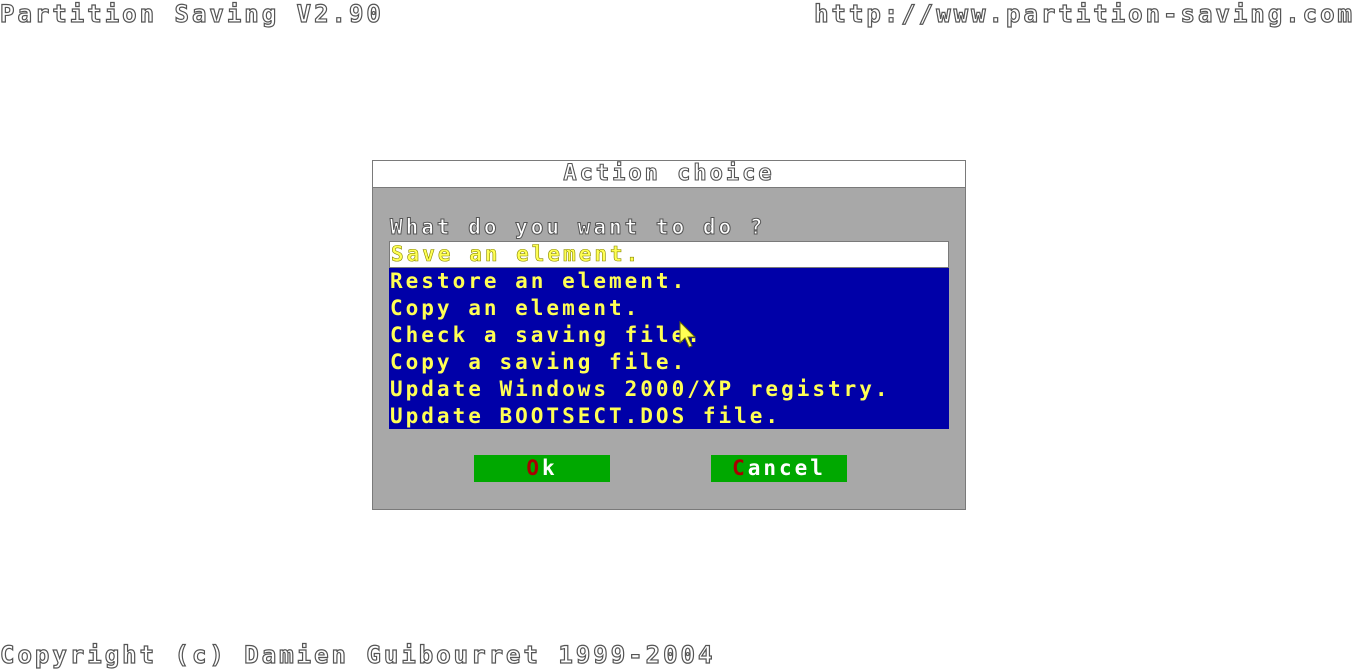 This screenshot has height=669, width=1355. I want to click on list-item-update-bootsect: Update BOOTSECT.DOS file., so click(669, 416).